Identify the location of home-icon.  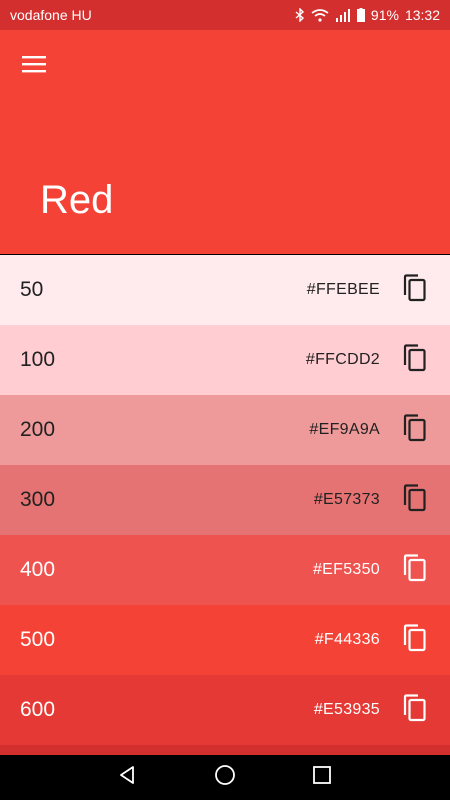
(225, 777).